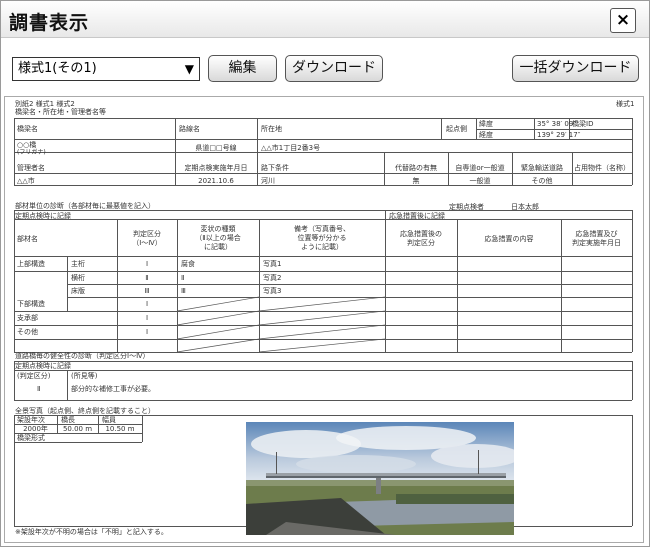 This screenshot has width=650, height=547. What do you see at coordinates (43, 366) in the screenshot?
I see `periodic-record-note-2: 定期点検時に記録` at bounding box center [43, 366].